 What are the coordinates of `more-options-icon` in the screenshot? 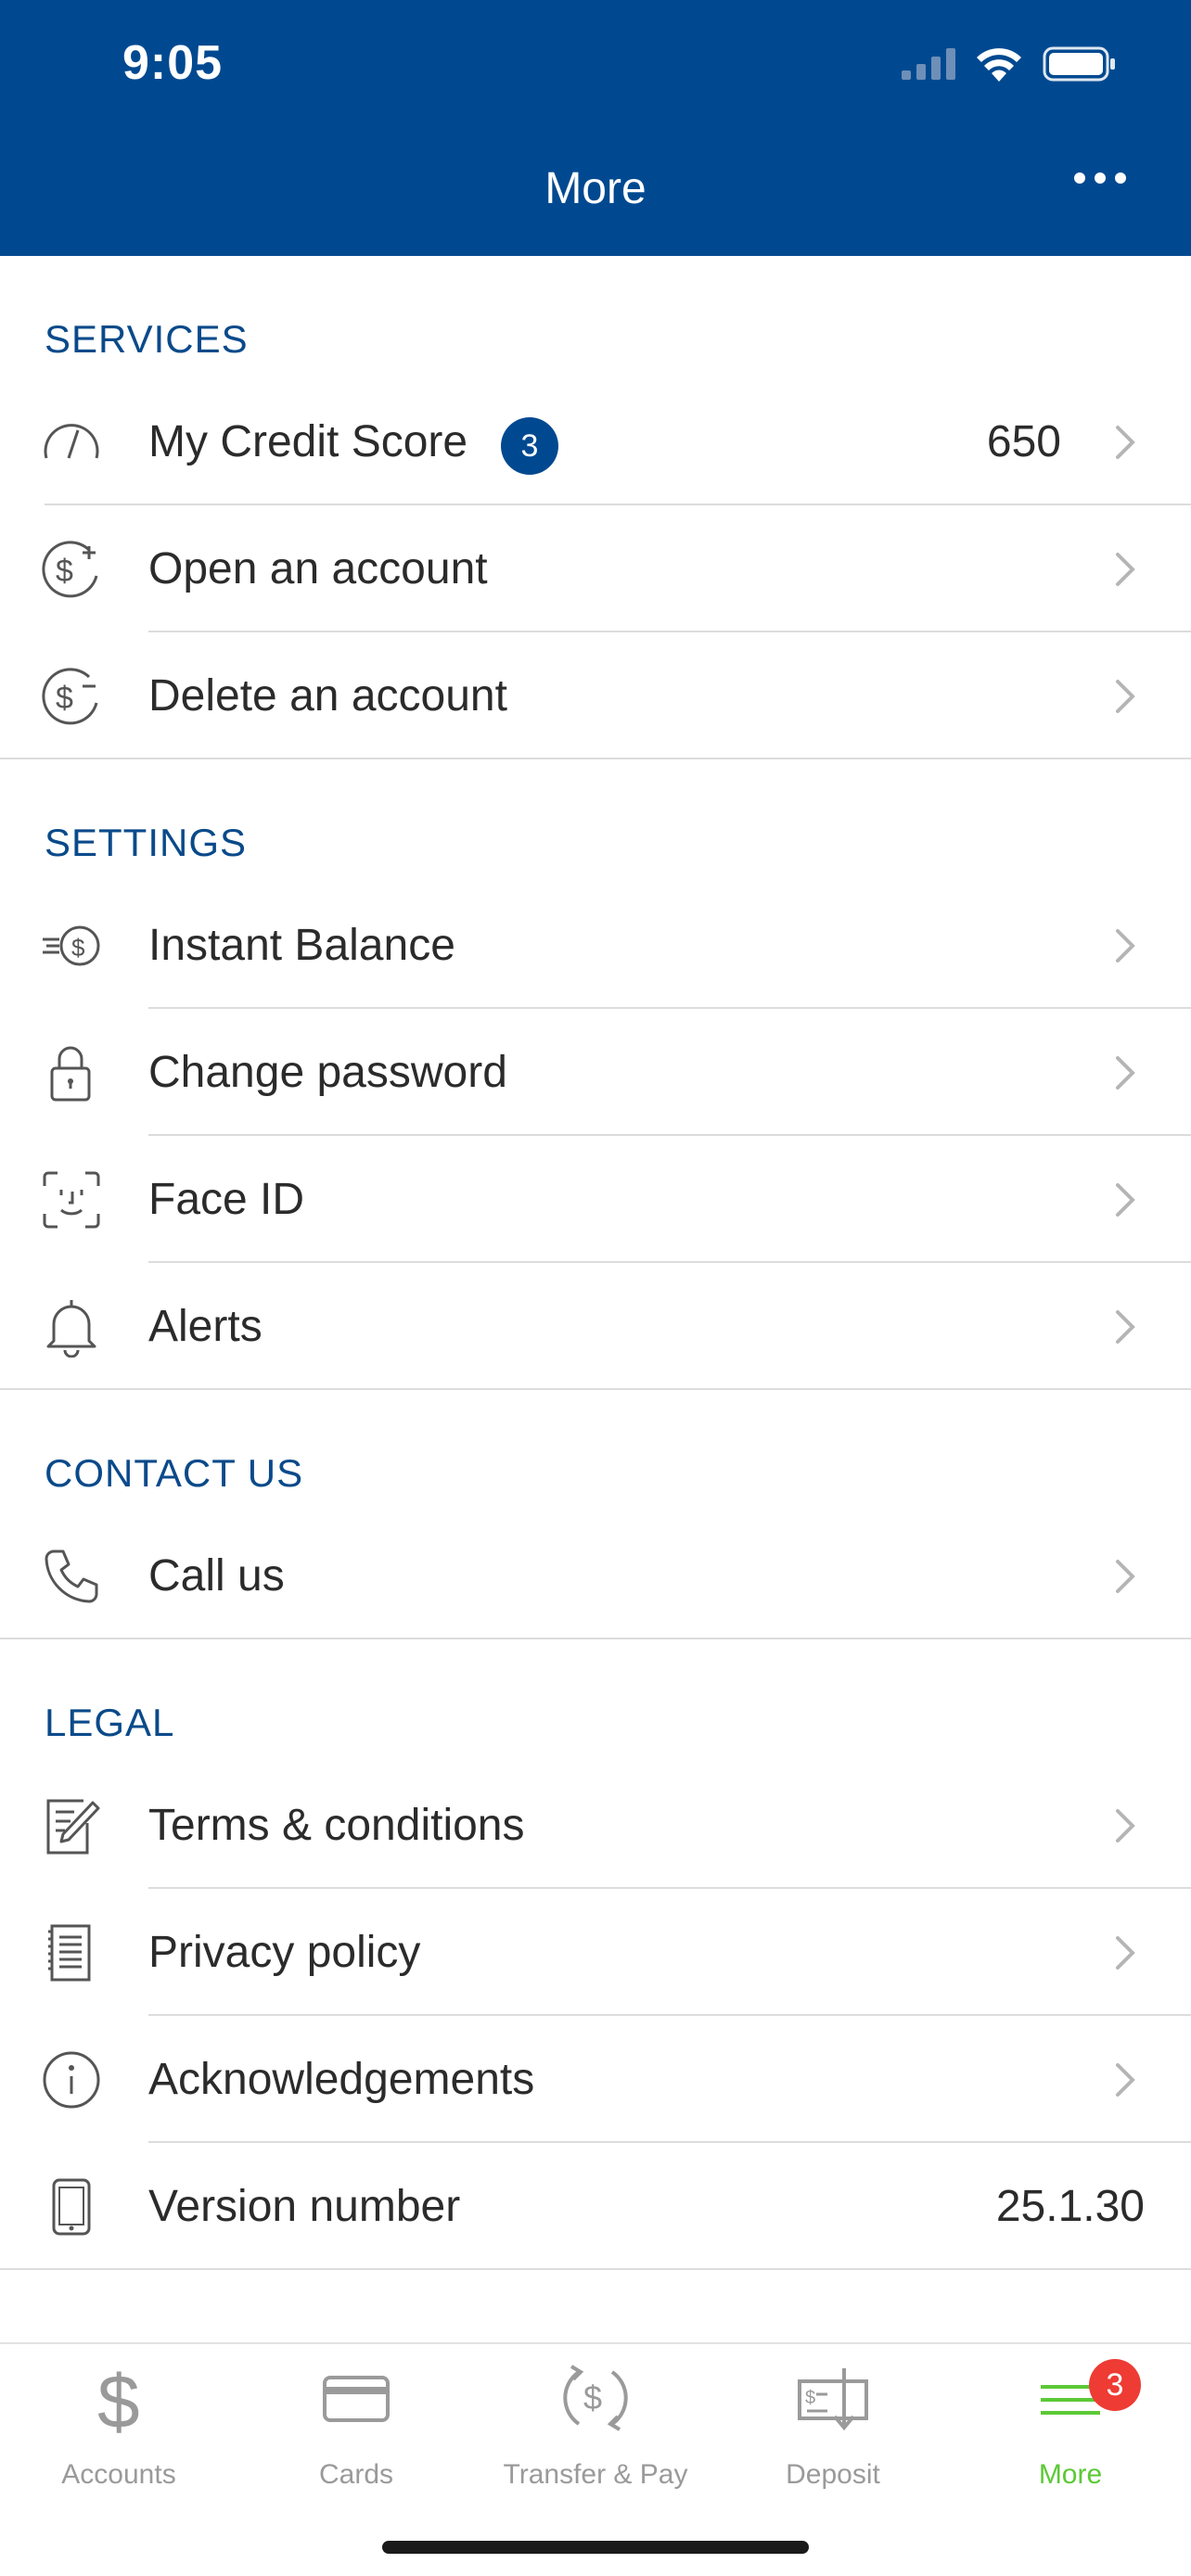 It's located at (1100, 178).